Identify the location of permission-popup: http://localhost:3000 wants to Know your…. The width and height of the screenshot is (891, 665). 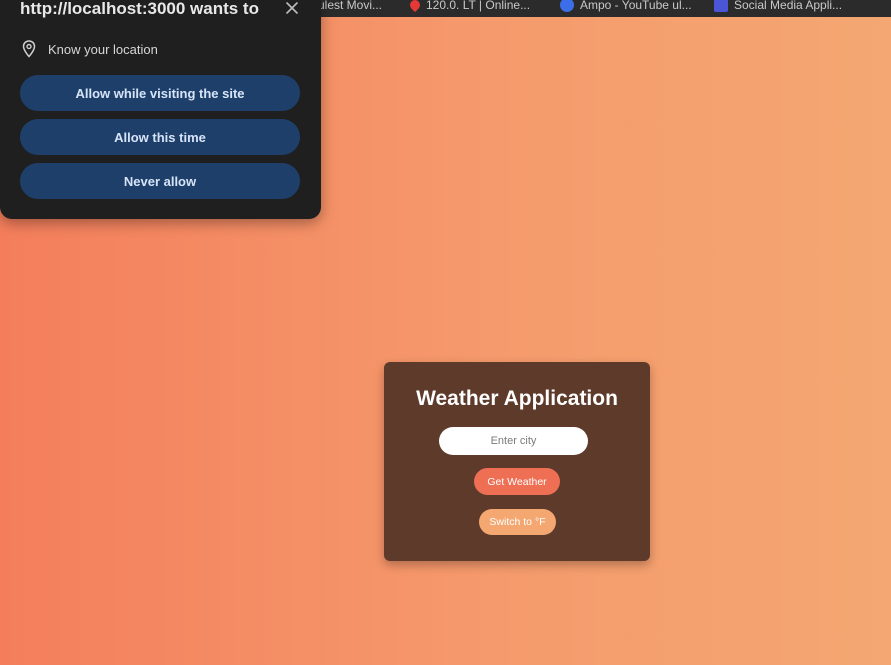
(160, 109).